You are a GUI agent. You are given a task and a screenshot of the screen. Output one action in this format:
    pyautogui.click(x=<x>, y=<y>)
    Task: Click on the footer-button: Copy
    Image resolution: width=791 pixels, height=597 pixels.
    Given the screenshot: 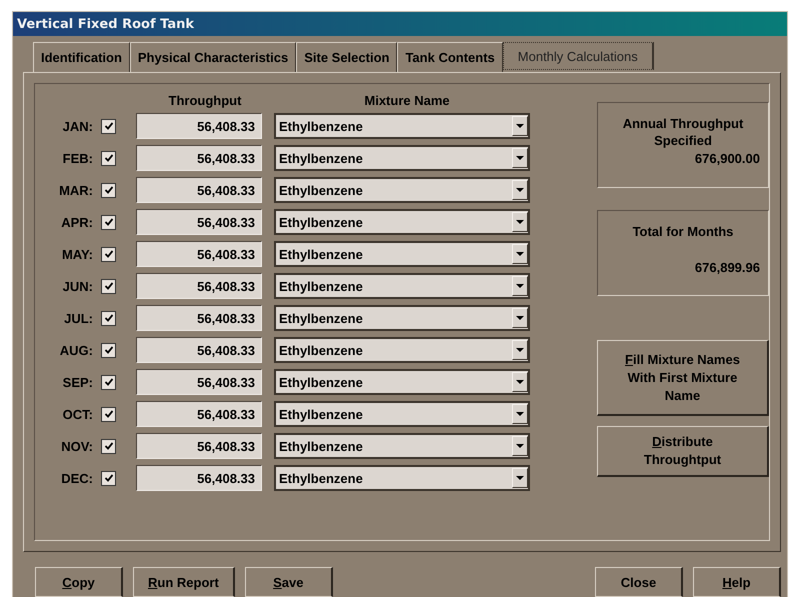 What is the action you would take?
    pyautogui.click(x=79, y=582)
    